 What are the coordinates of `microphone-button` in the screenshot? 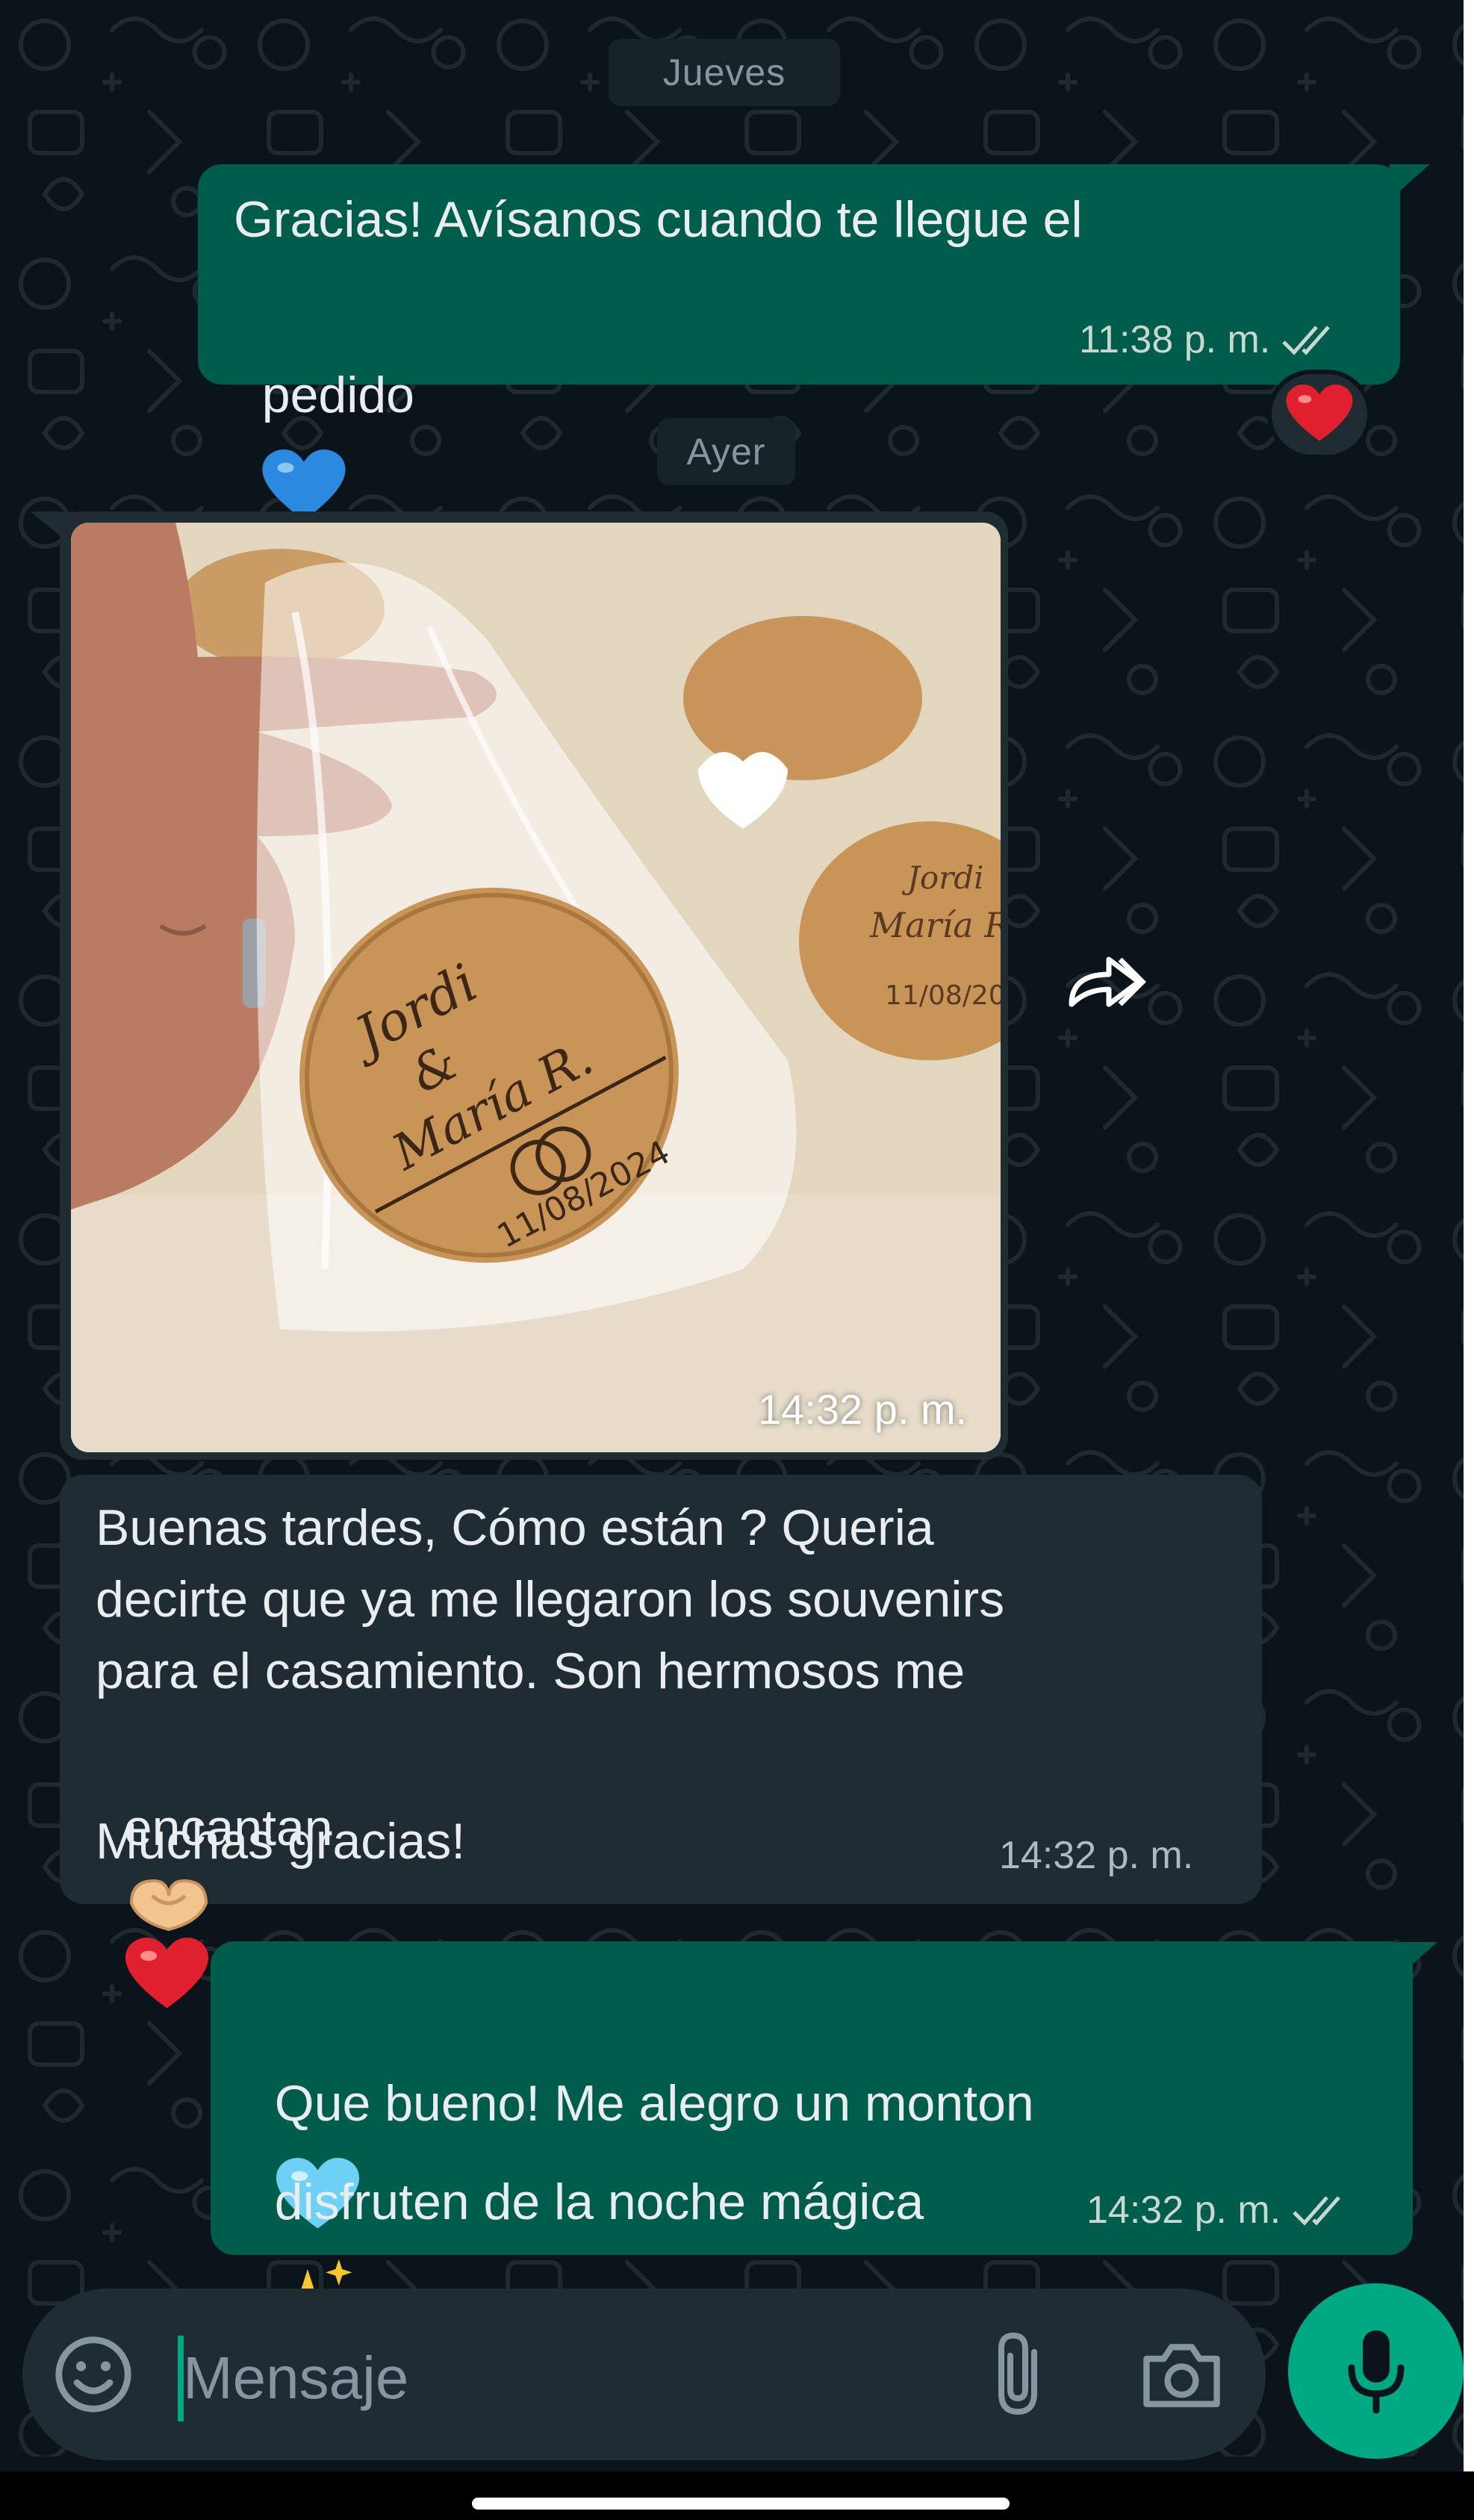 It's located at (1376, 2371).